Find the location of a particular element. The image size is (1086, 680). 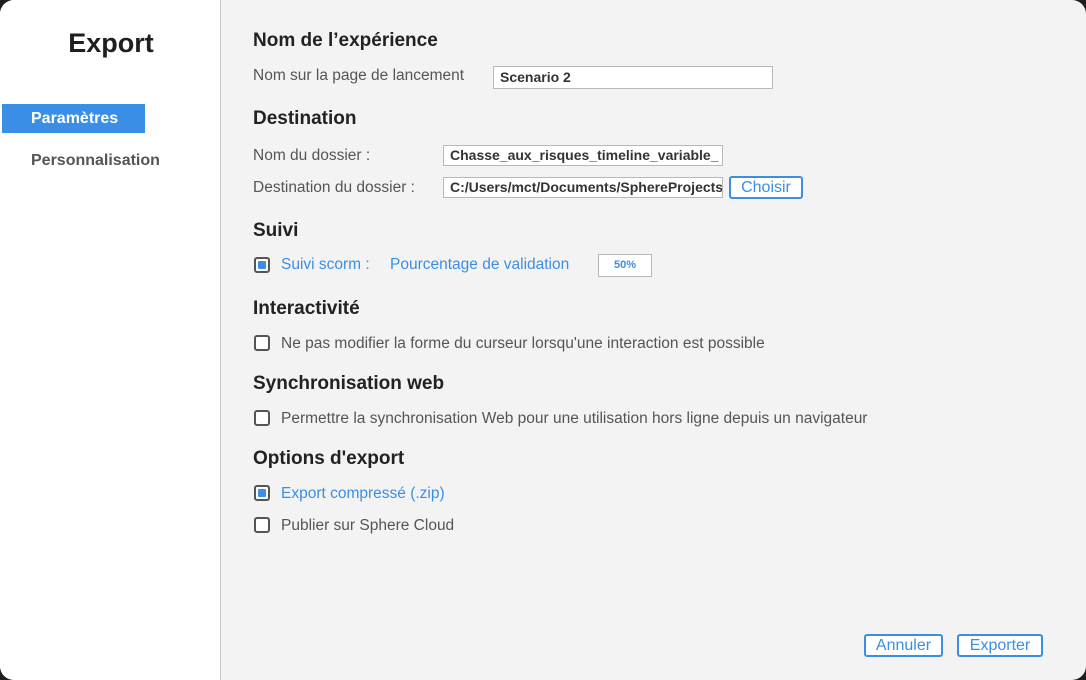

sync-section-title: Synchronisation web is located at coordinates (349, 383).